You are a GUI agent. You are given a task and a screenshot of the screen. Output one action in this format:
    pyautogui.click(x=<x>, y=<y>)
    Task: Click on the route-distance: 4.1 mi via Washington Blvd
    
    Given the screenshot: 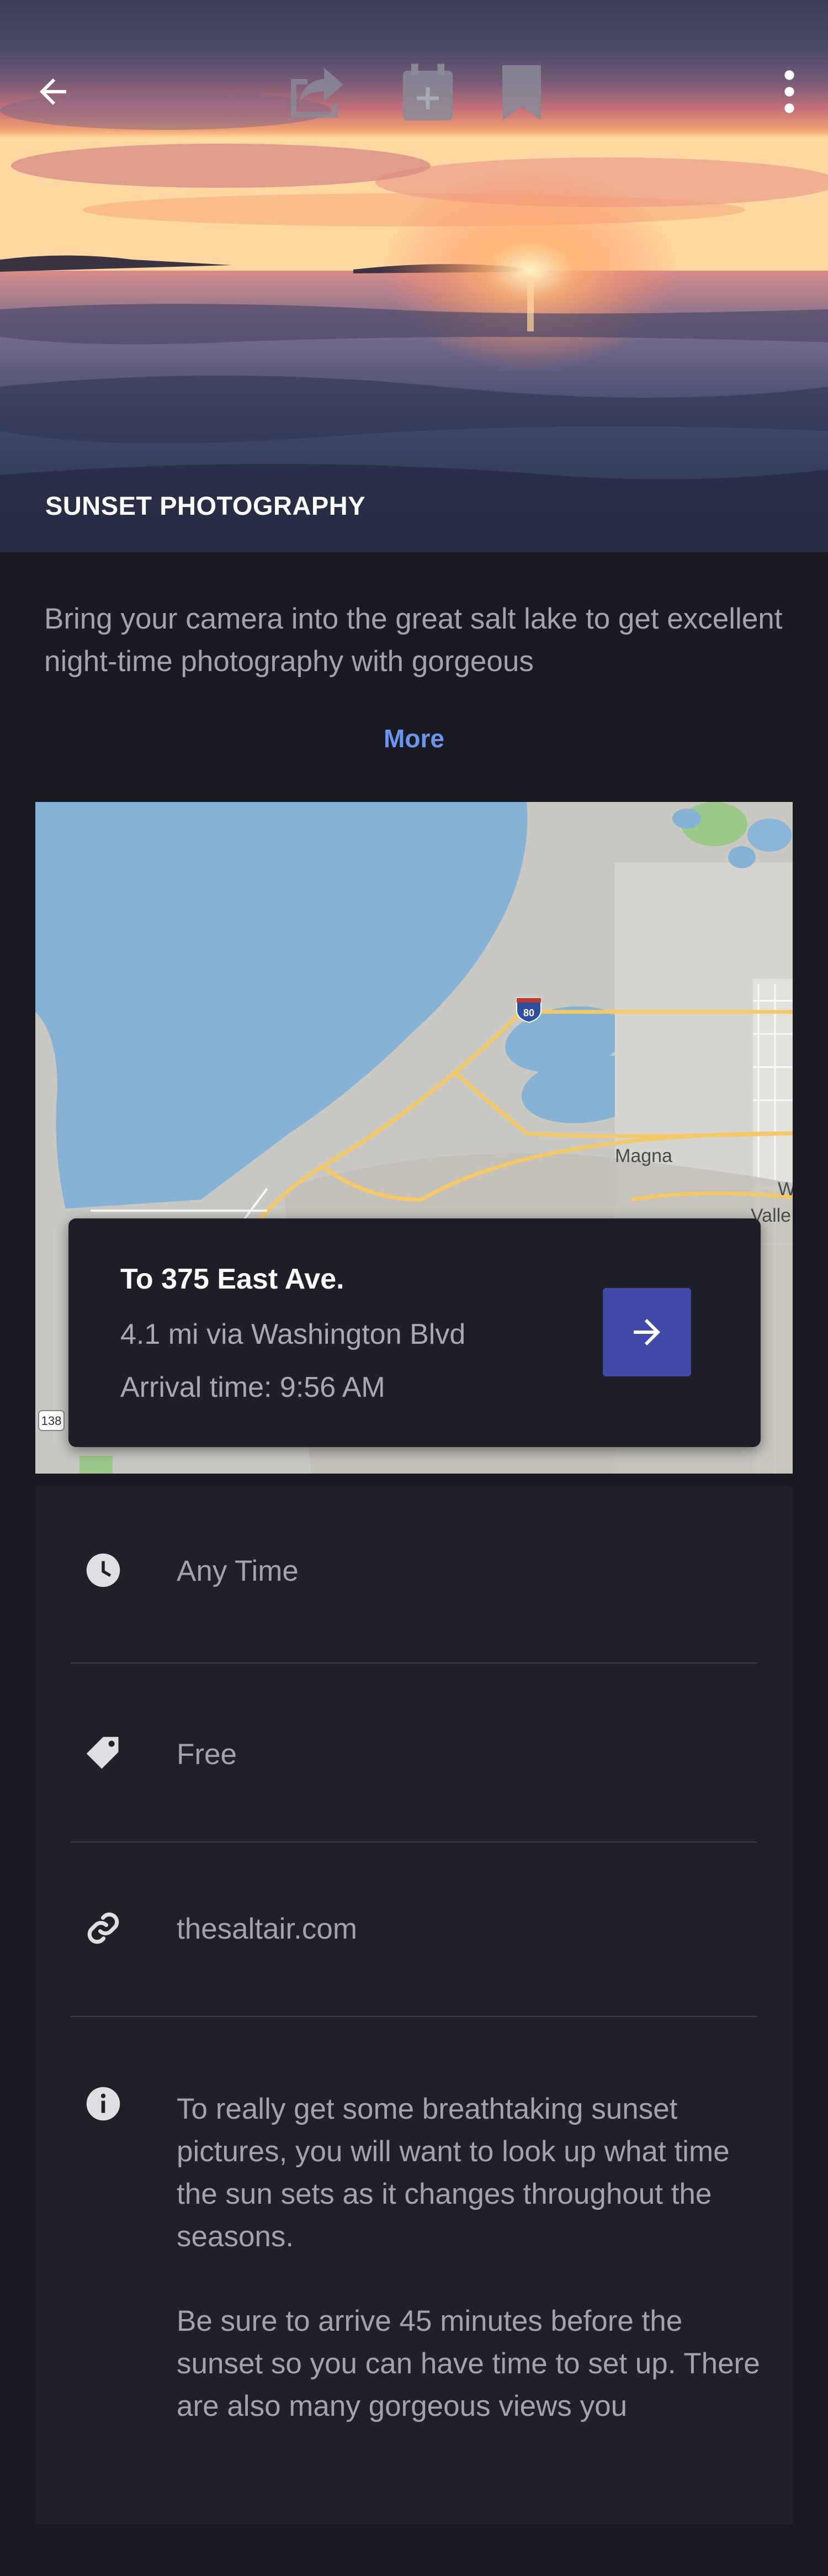 What is the action you would take?
    pyautogui.click(x=293, y=1334)
    